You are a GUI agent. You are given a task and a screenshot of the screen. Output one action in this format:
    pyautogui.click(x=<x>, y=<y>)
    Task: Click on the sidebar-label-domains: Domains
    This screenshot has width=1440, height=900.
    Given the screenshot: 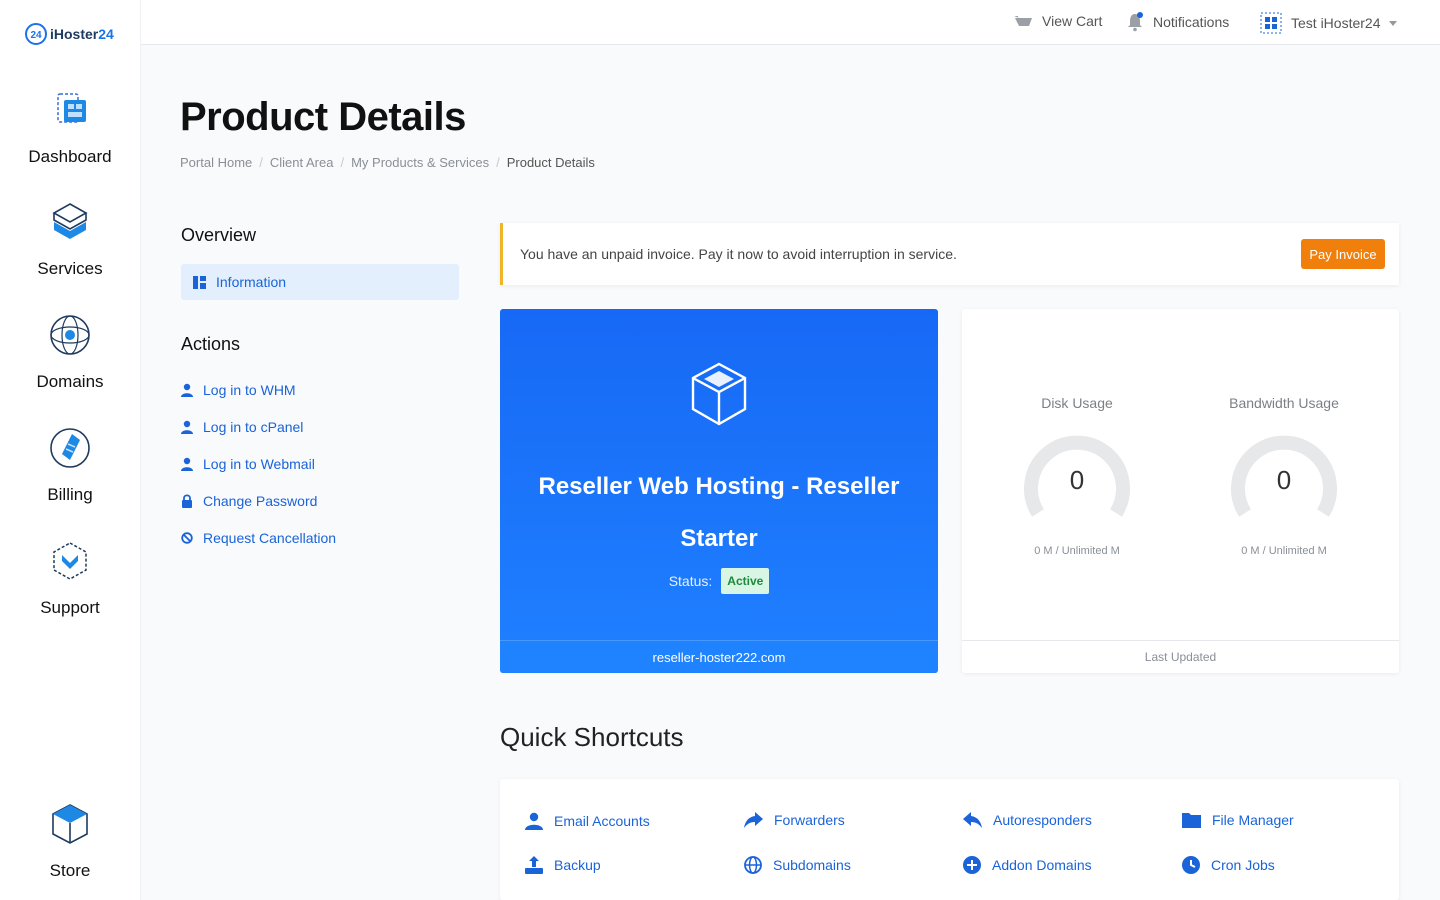 What is the action you would take?
    pyautogui.click(x=70, y=381)
    